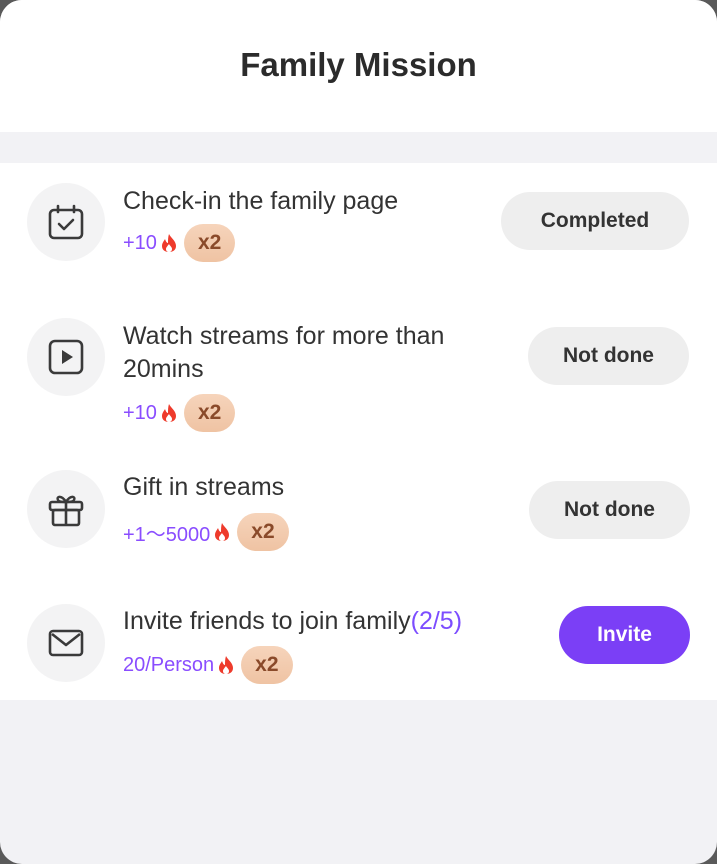  I want to click on gift-icon, so click(66, 509).